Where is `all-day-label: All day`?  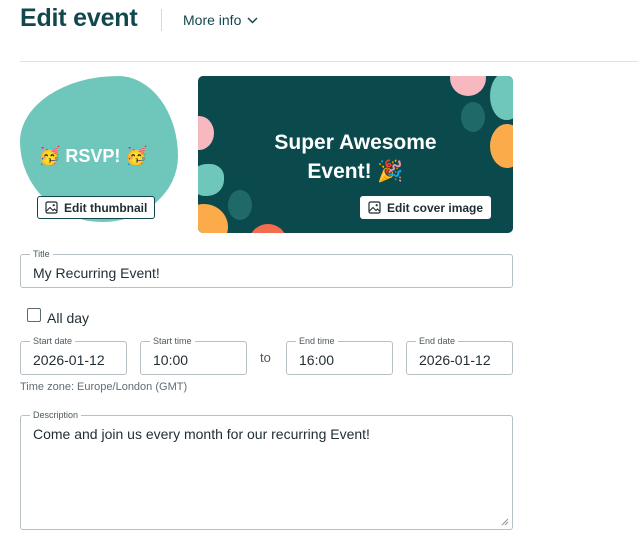 all-day-label: All day is located at coordinates (68, 318).